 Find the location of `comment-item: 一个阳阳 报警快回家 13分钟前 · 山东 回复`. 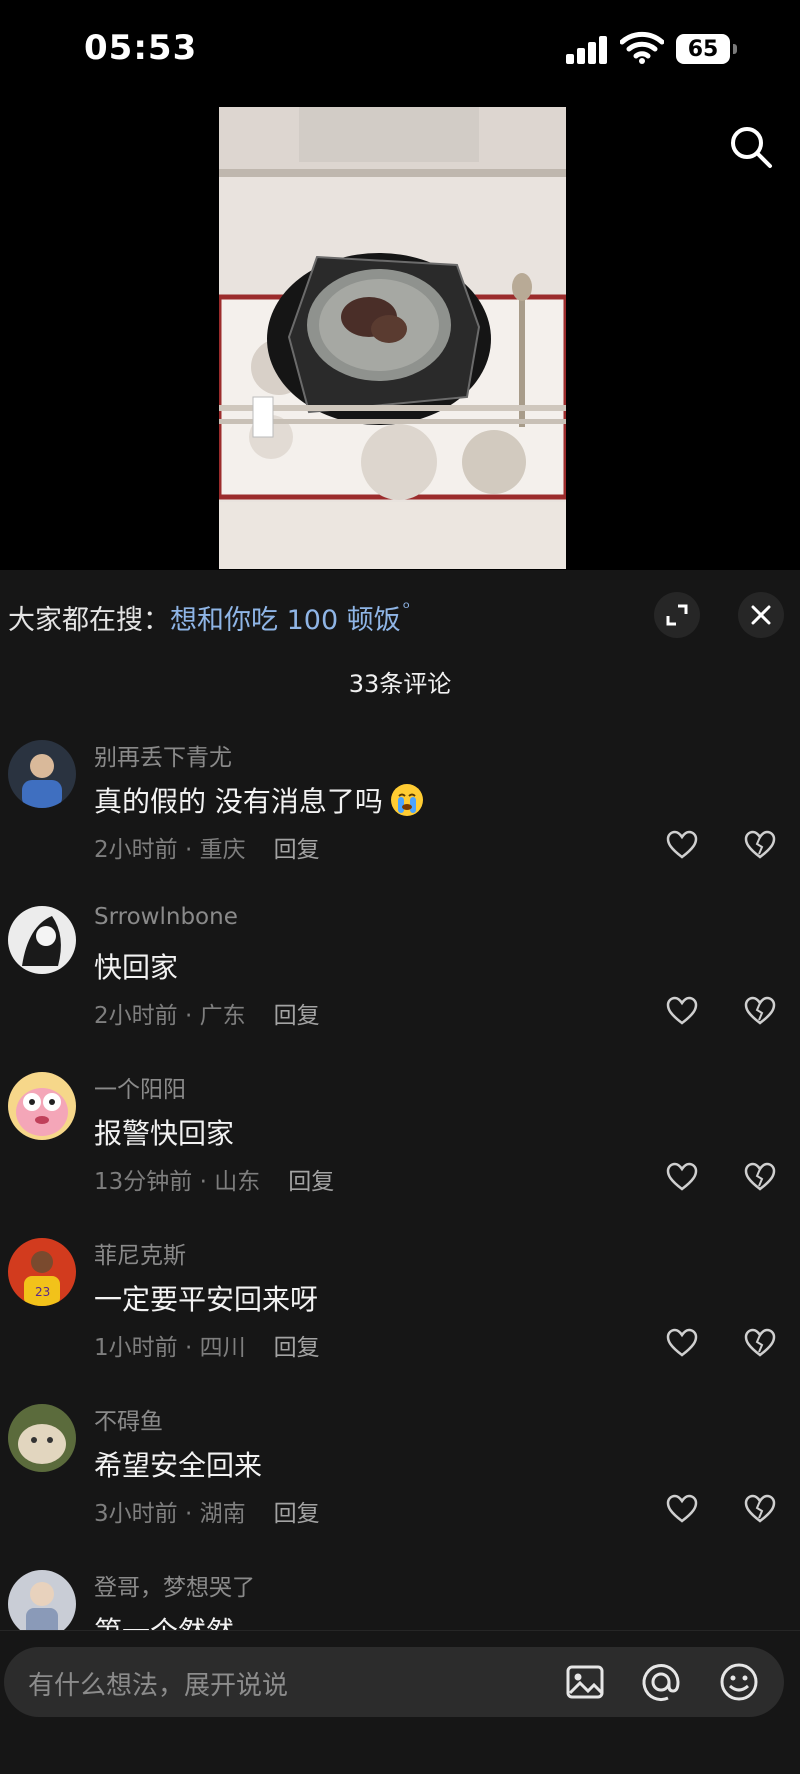

comment-item: 一个阳阳 报警快回家 13分钟前 · 山东 回复 is located at coordinates (400, 1153).